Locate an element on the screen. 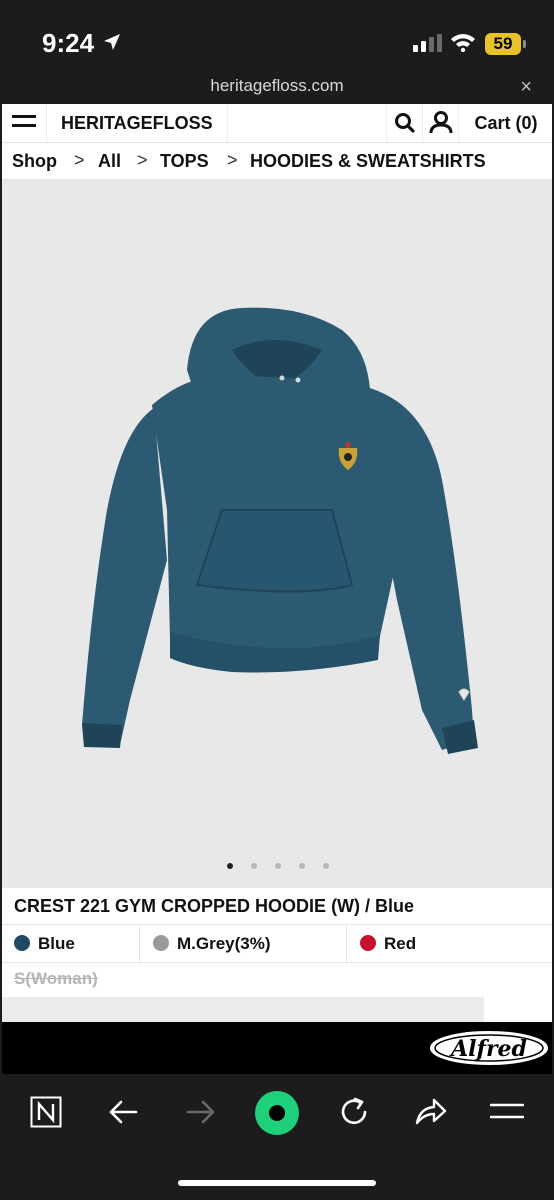 The height and width of the screenshot is (1200, 554). color-label: Blue is located at coordinates (56, 943).